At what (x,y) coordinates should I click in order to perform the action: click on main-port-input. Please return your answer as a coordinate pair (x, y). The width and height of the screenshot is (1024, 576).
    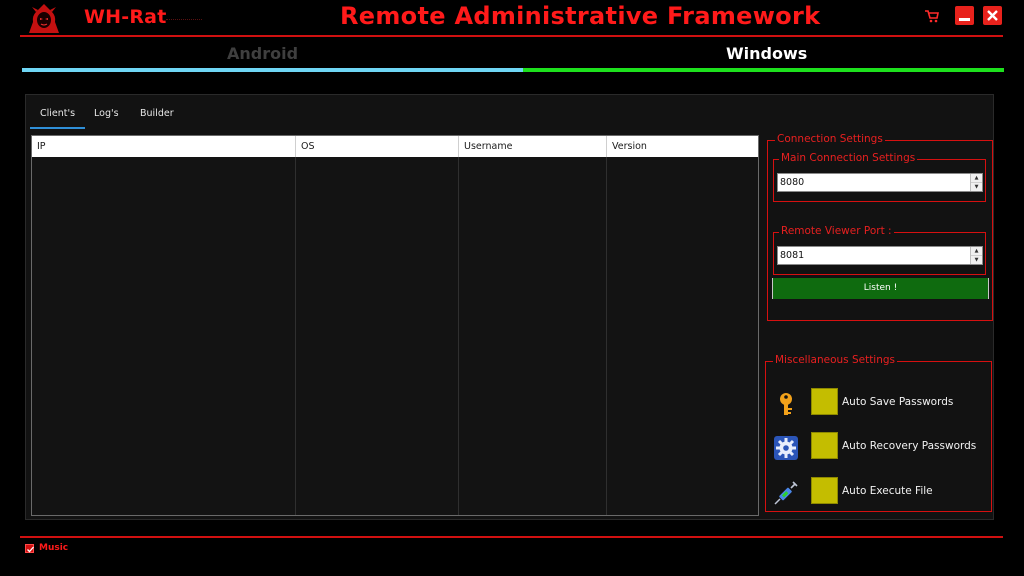
    Looking at the image, I should click on (873, 182).